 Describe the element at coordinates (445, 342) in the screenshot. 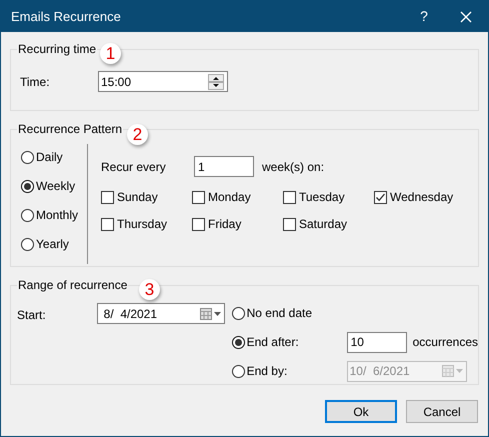

I see `occurrences-label: occurrences` at that location.